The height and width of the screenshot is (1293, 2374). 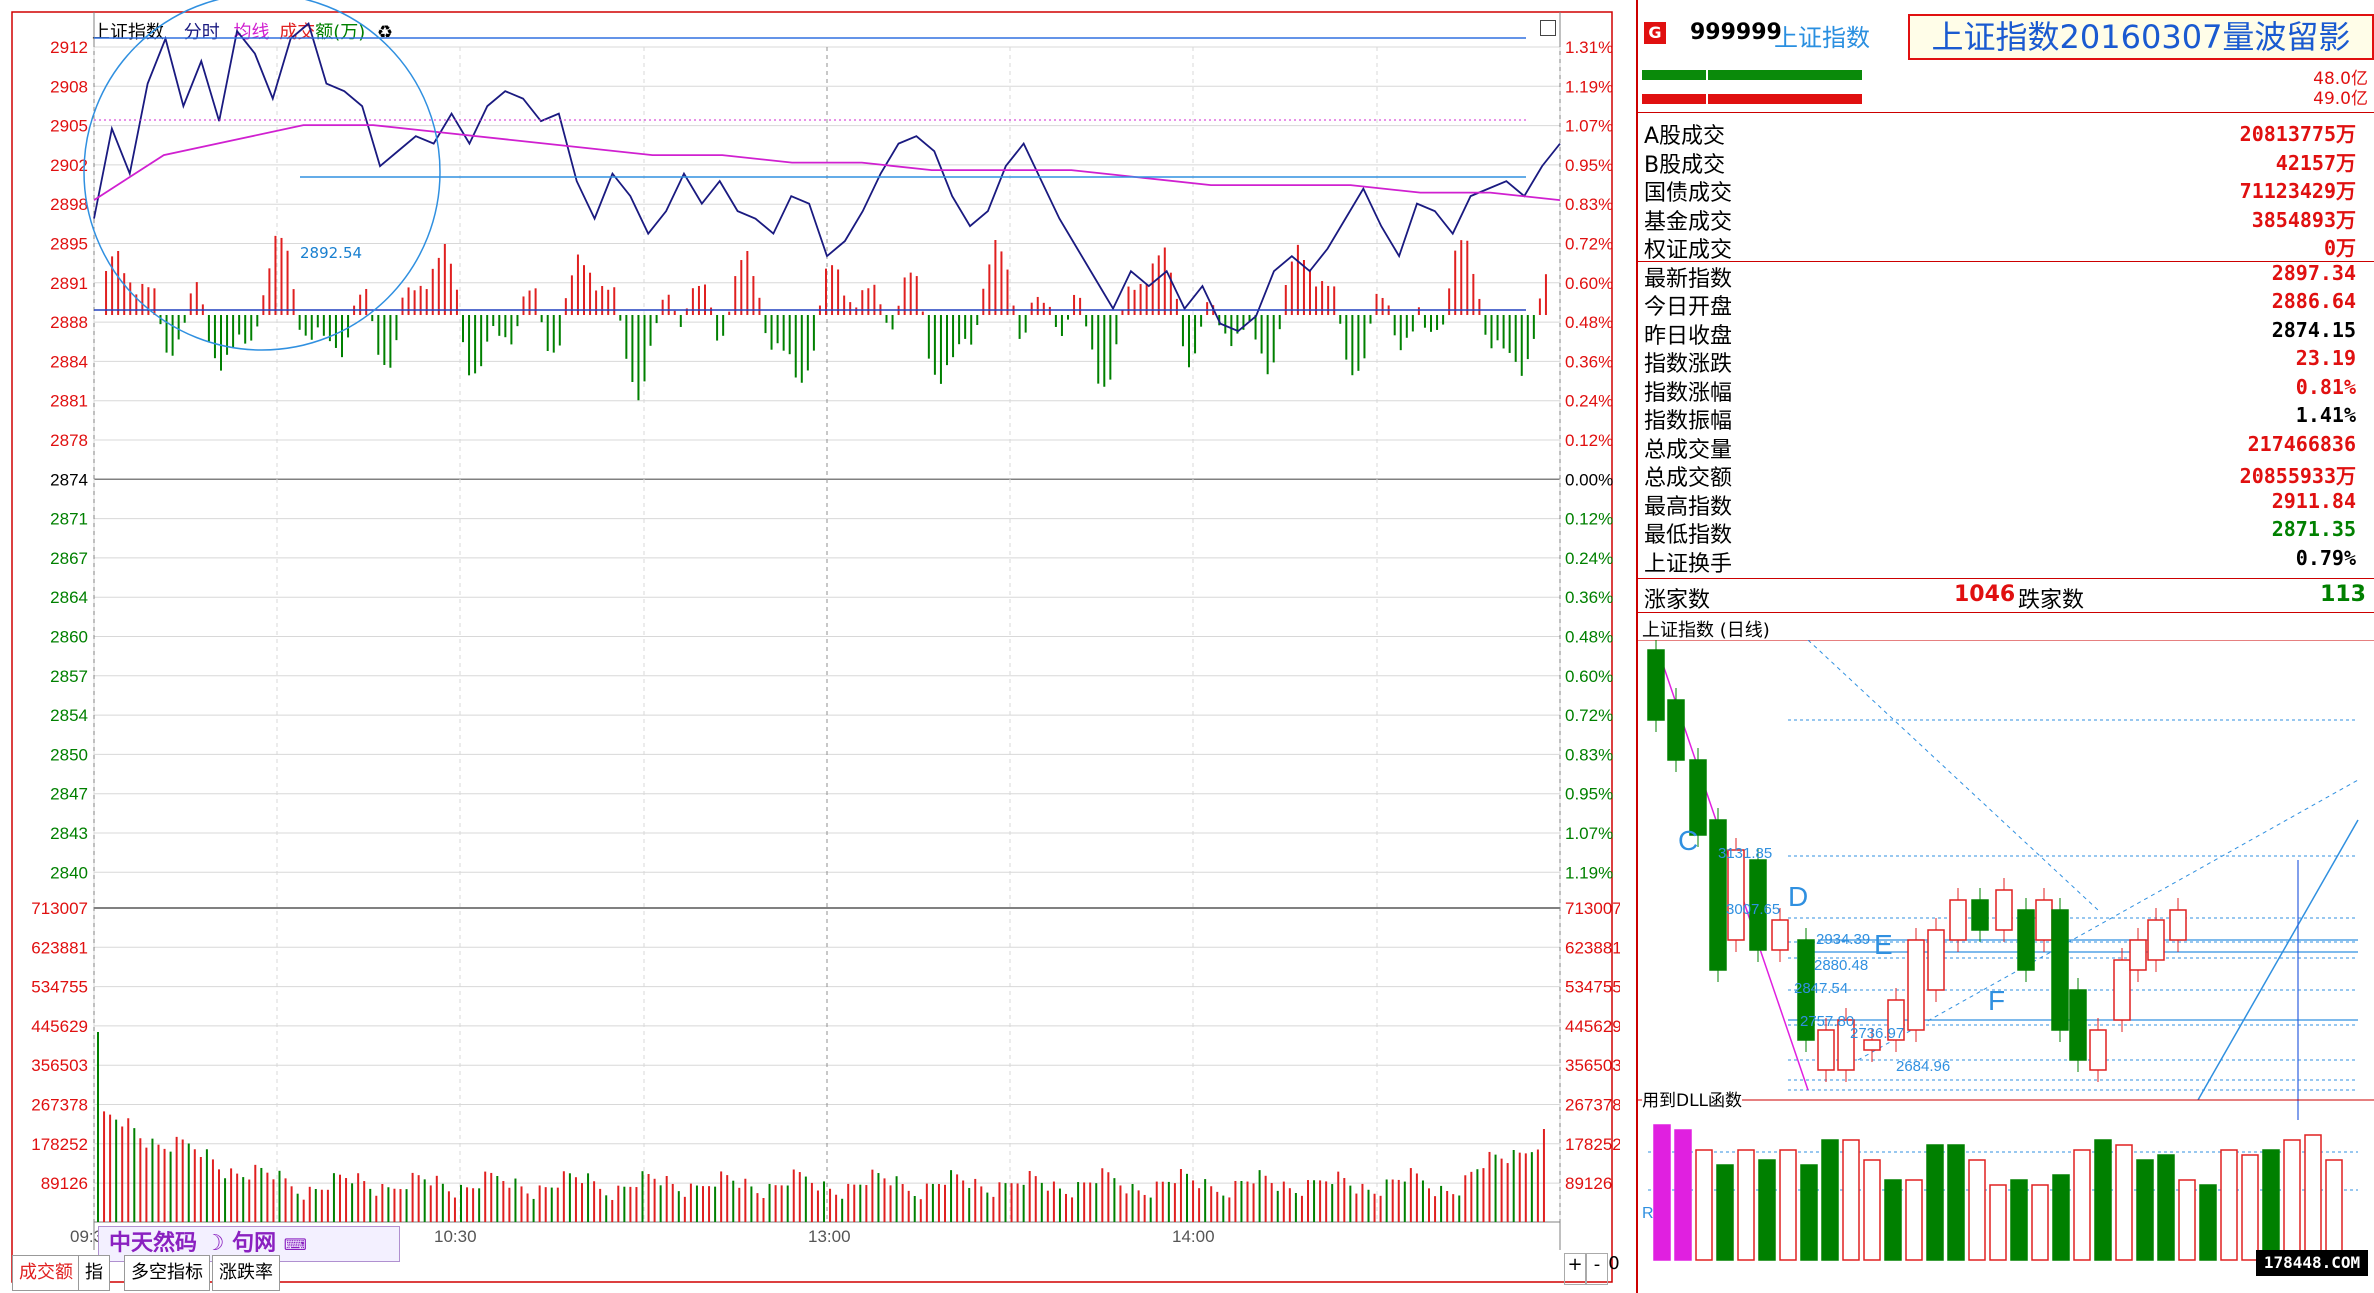 I want to click on stat-row: 最低指数 2871.35, so click(x=2002, y=532).